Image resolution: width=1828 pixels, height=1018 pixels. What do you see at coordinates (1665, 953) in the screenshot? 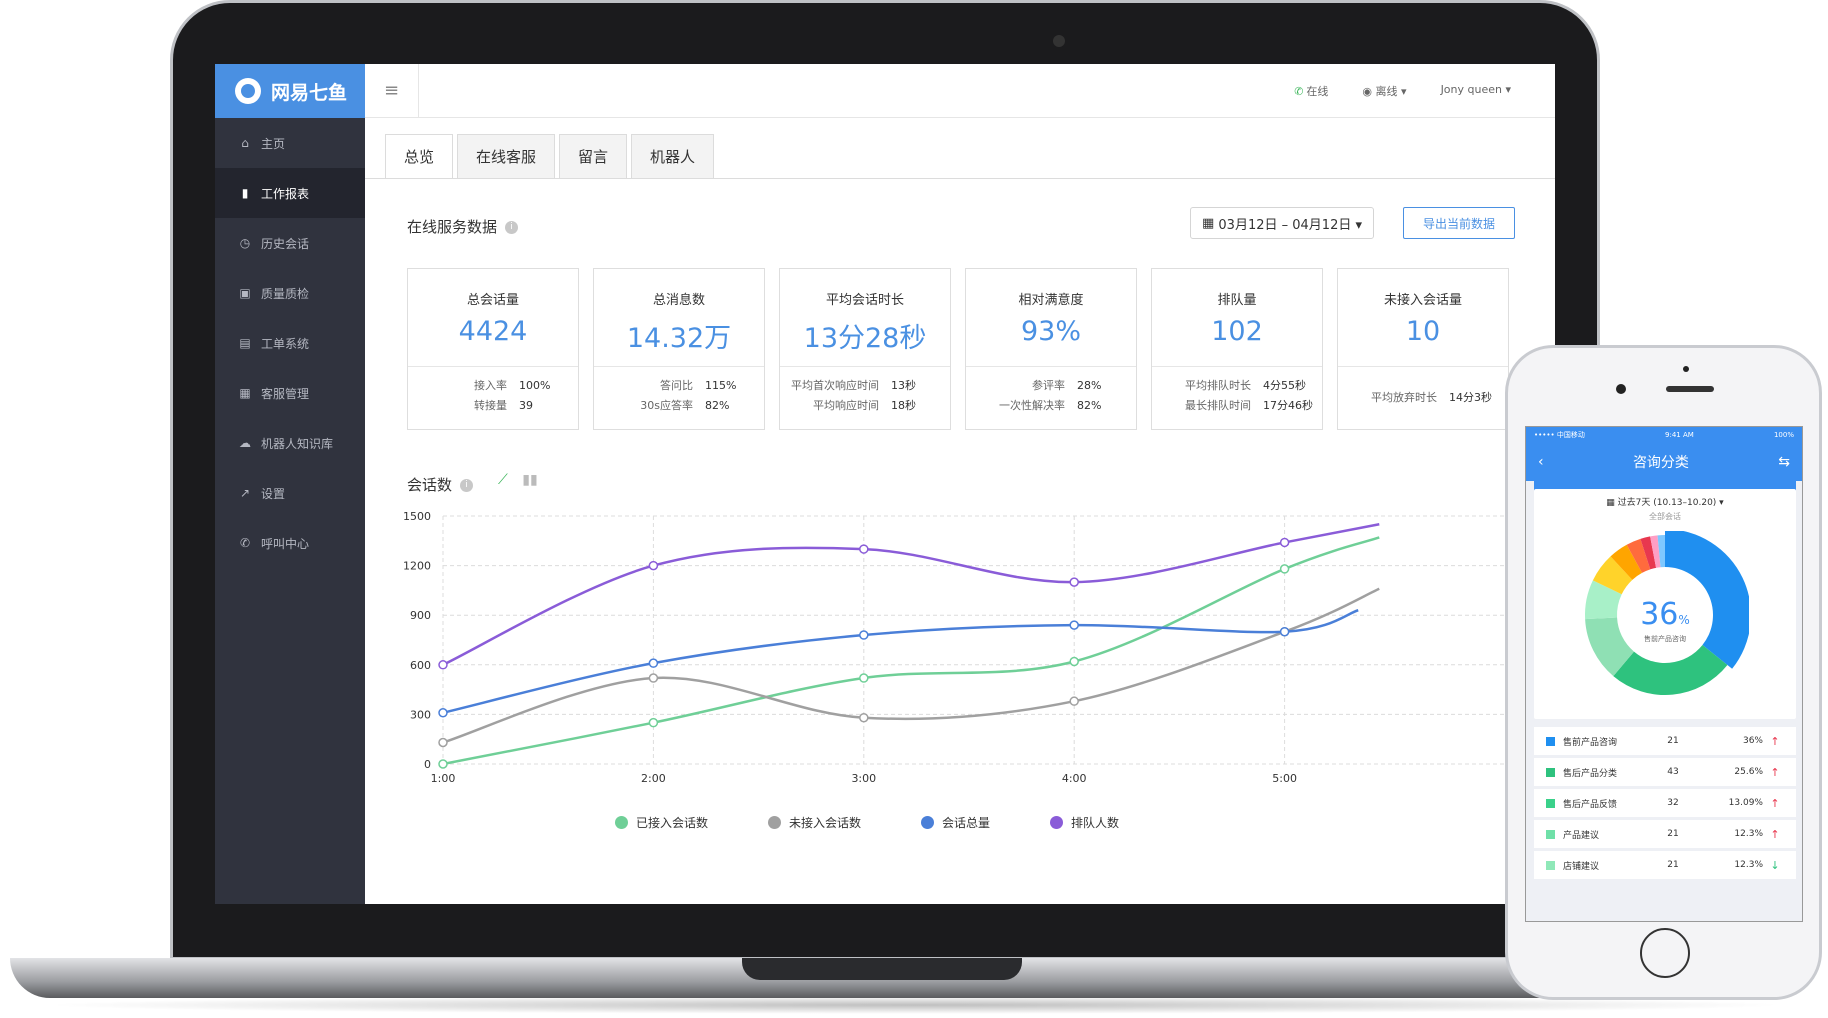
I see `home-button` at bounding box center [1665, 953].